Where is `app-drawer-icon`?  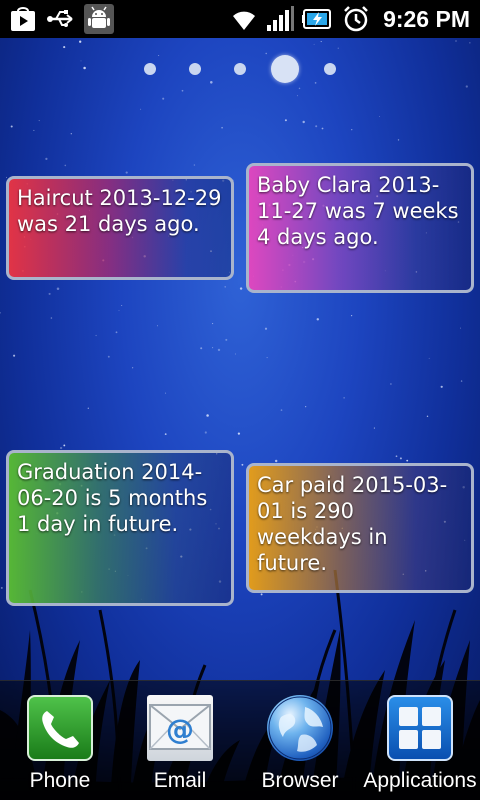 app-drawer-icon is located at coordinates (420, 728).